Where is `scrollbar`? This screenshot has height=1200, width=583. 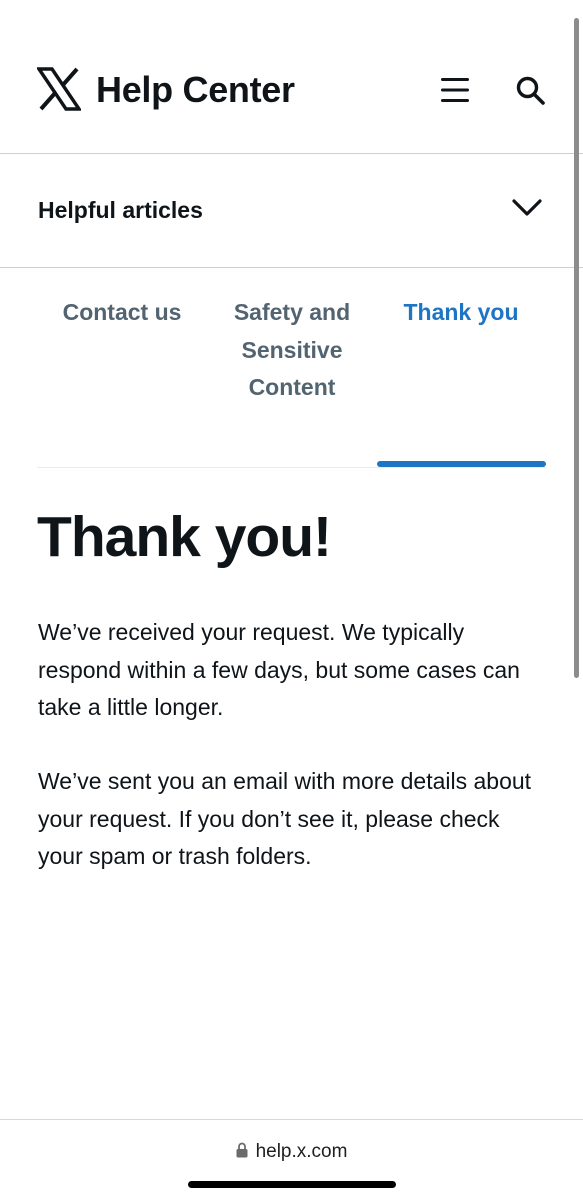
scrollbar is located at coordinates (576, 348).